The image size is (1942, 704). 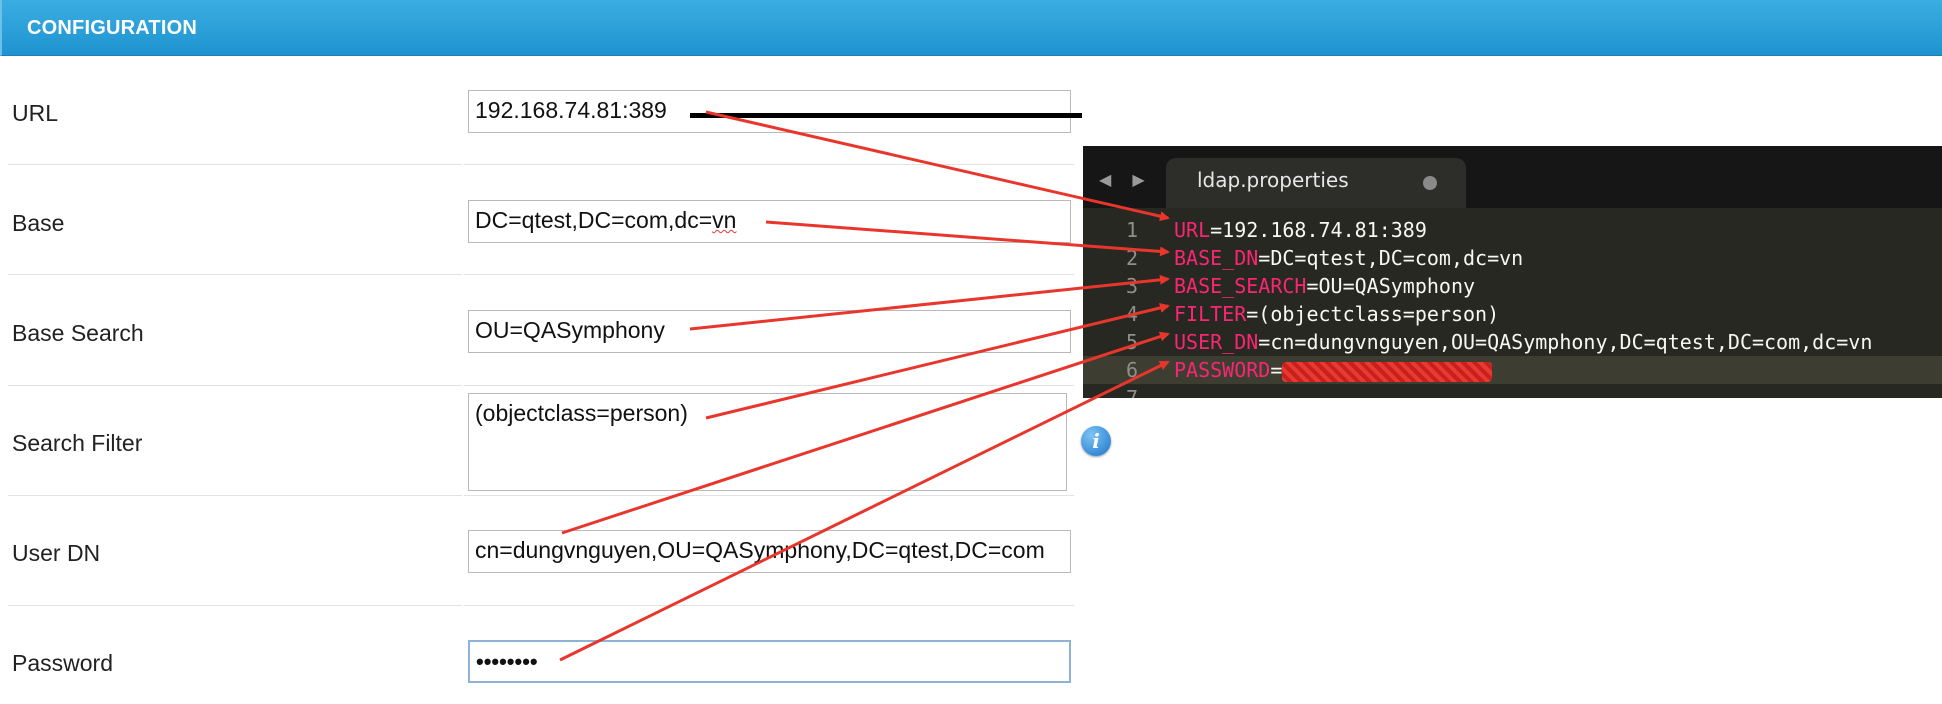 I want to click on arrow-password, so click(x=864, y=511).